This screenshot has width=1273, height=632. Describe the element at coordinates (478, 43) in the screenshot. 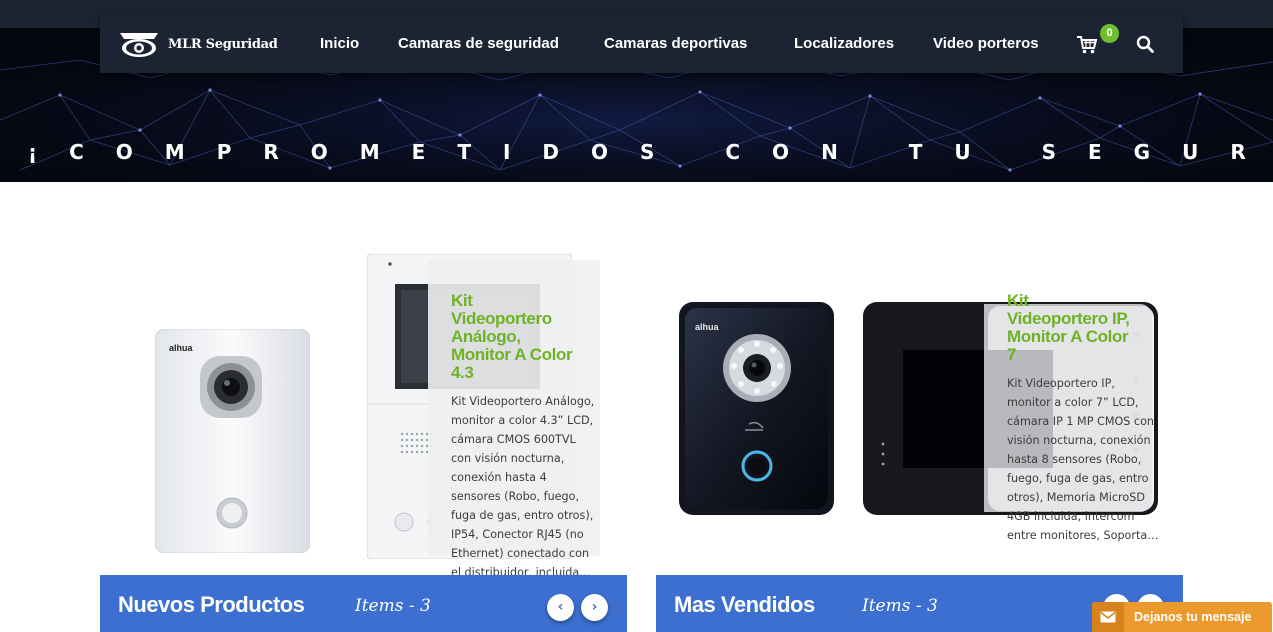

I see `nav-item-camaras-seguridad: Camaras de seguridad` at that location.